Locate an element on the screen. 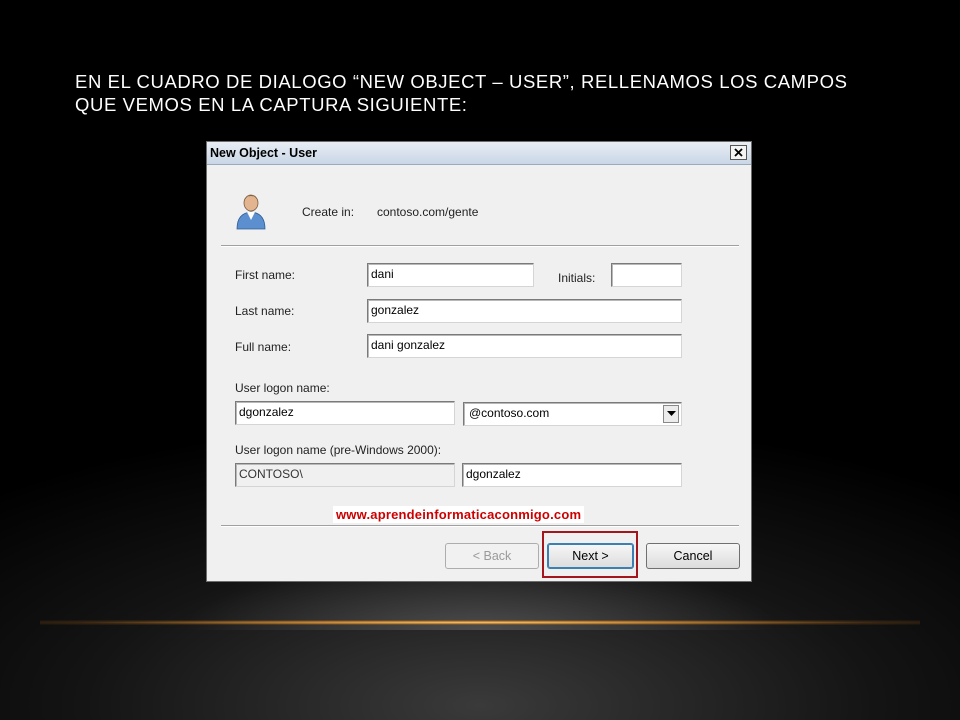  pre-windows-2000-logon-field: dgonzalez is located at coordinates (572, 475).